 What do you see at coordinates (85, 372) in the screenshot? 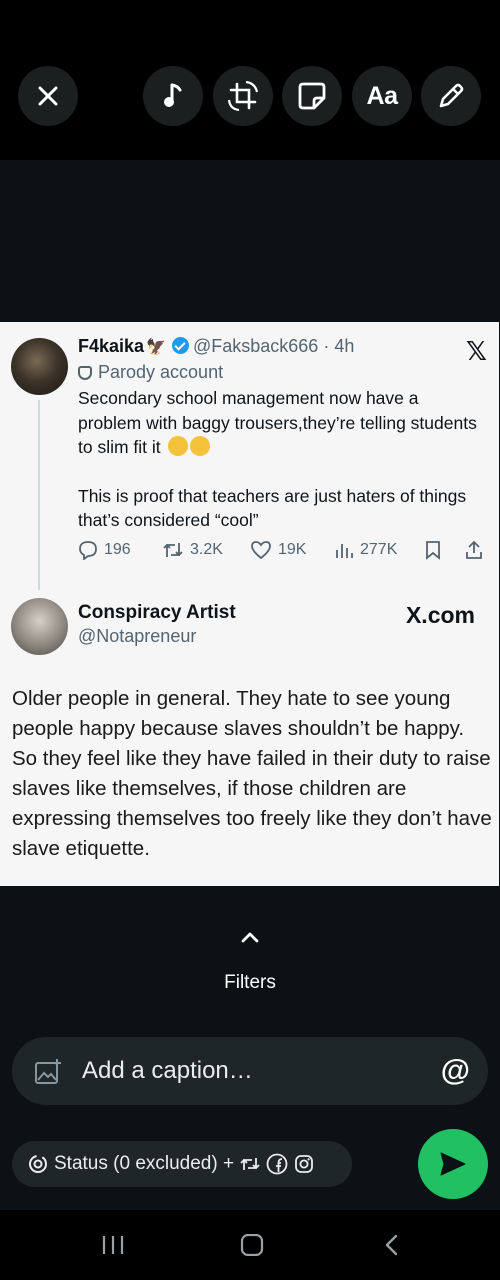
I see `mask-icon` at bounding box center [85, 372].